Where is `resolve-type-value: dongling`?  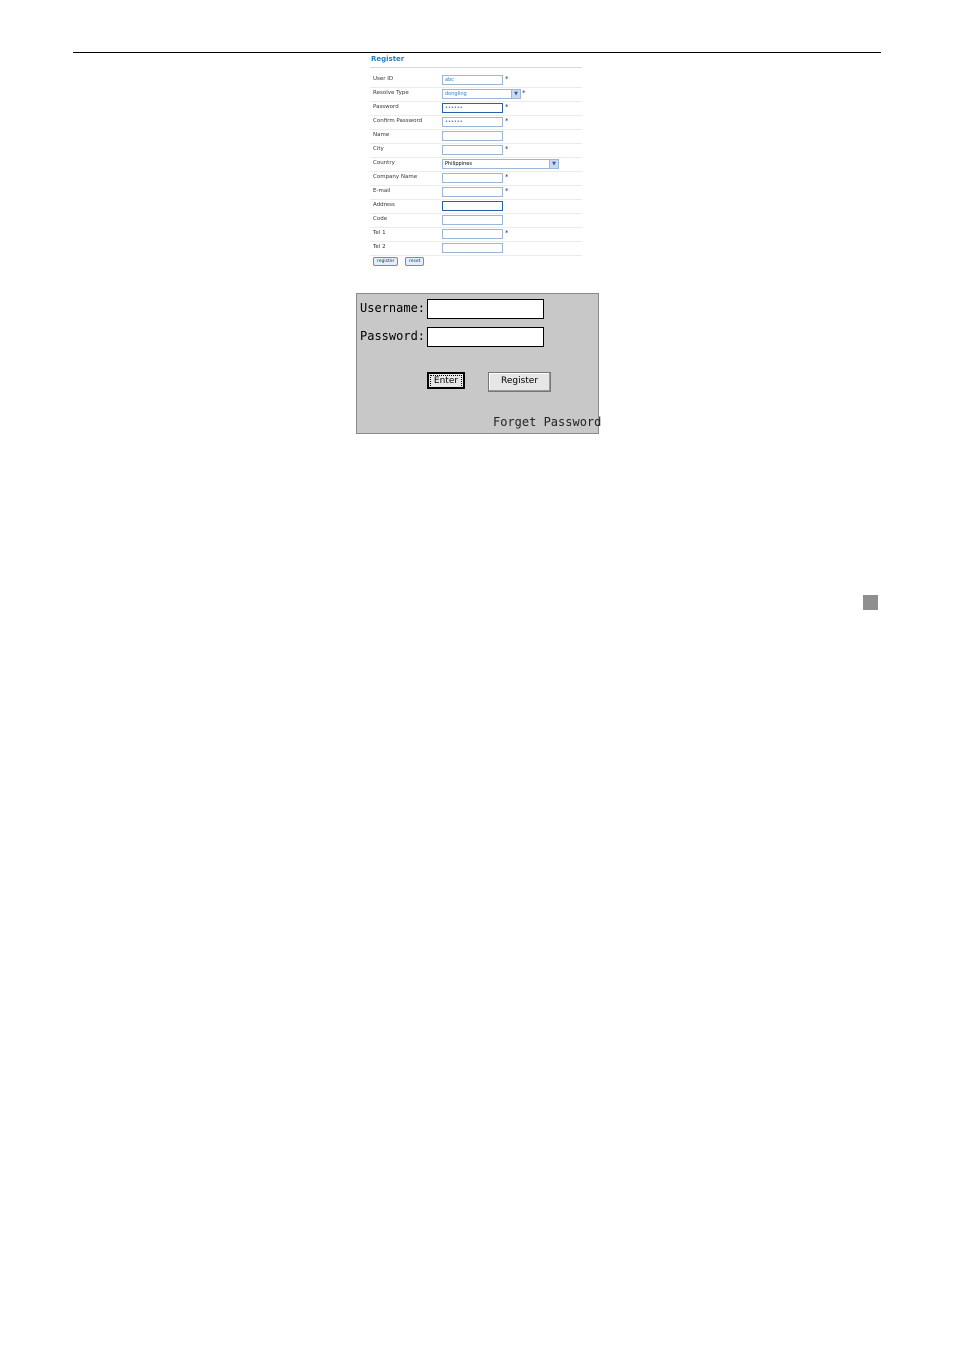
resolve-type-value: dongling is located at coordinates (456, 94).